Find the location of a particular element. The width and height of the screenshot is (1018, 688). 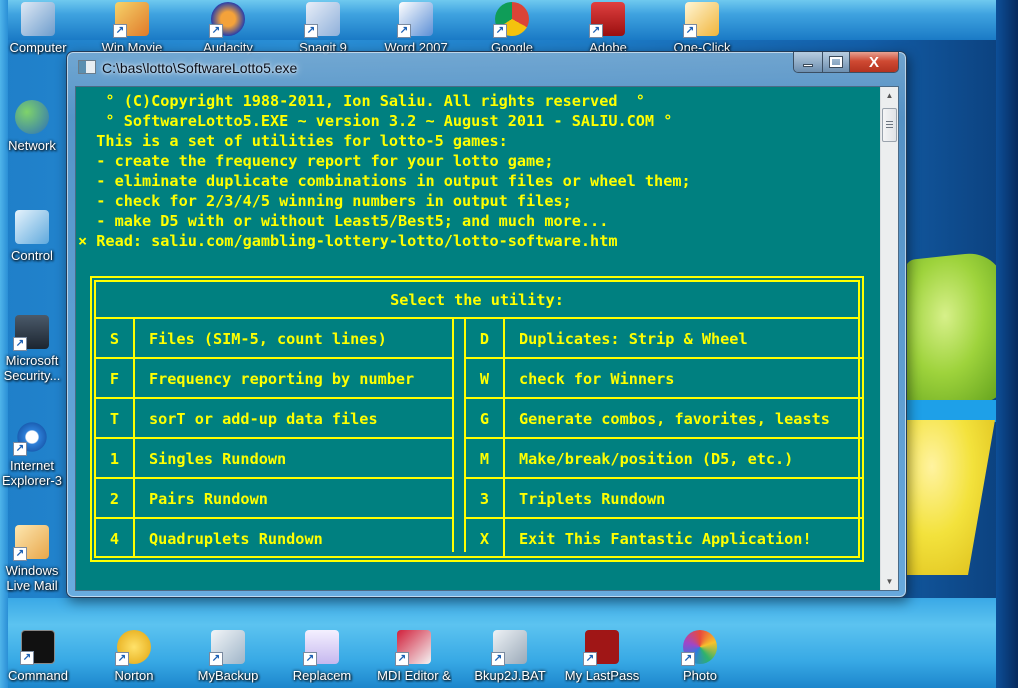

menu-option-t: TsorT or add-up data files is located at coordinates (274, 419).